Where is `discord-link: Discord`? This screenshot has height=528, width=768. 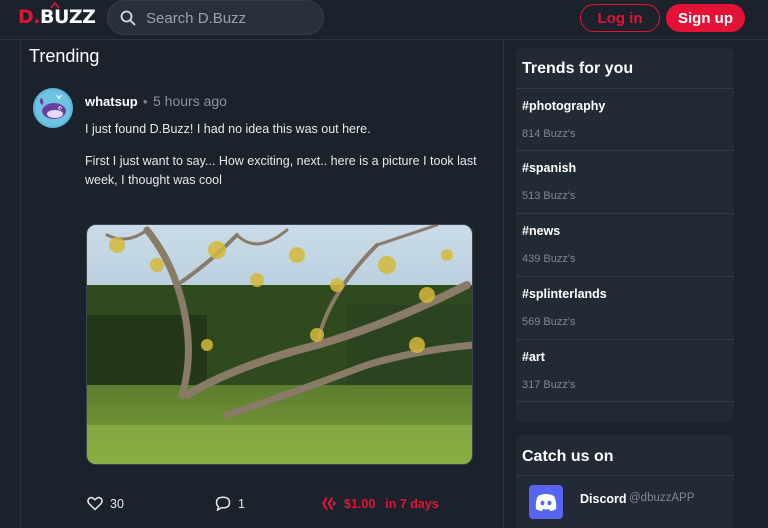
discord-link: Discord is located at coordinates (603, 499).